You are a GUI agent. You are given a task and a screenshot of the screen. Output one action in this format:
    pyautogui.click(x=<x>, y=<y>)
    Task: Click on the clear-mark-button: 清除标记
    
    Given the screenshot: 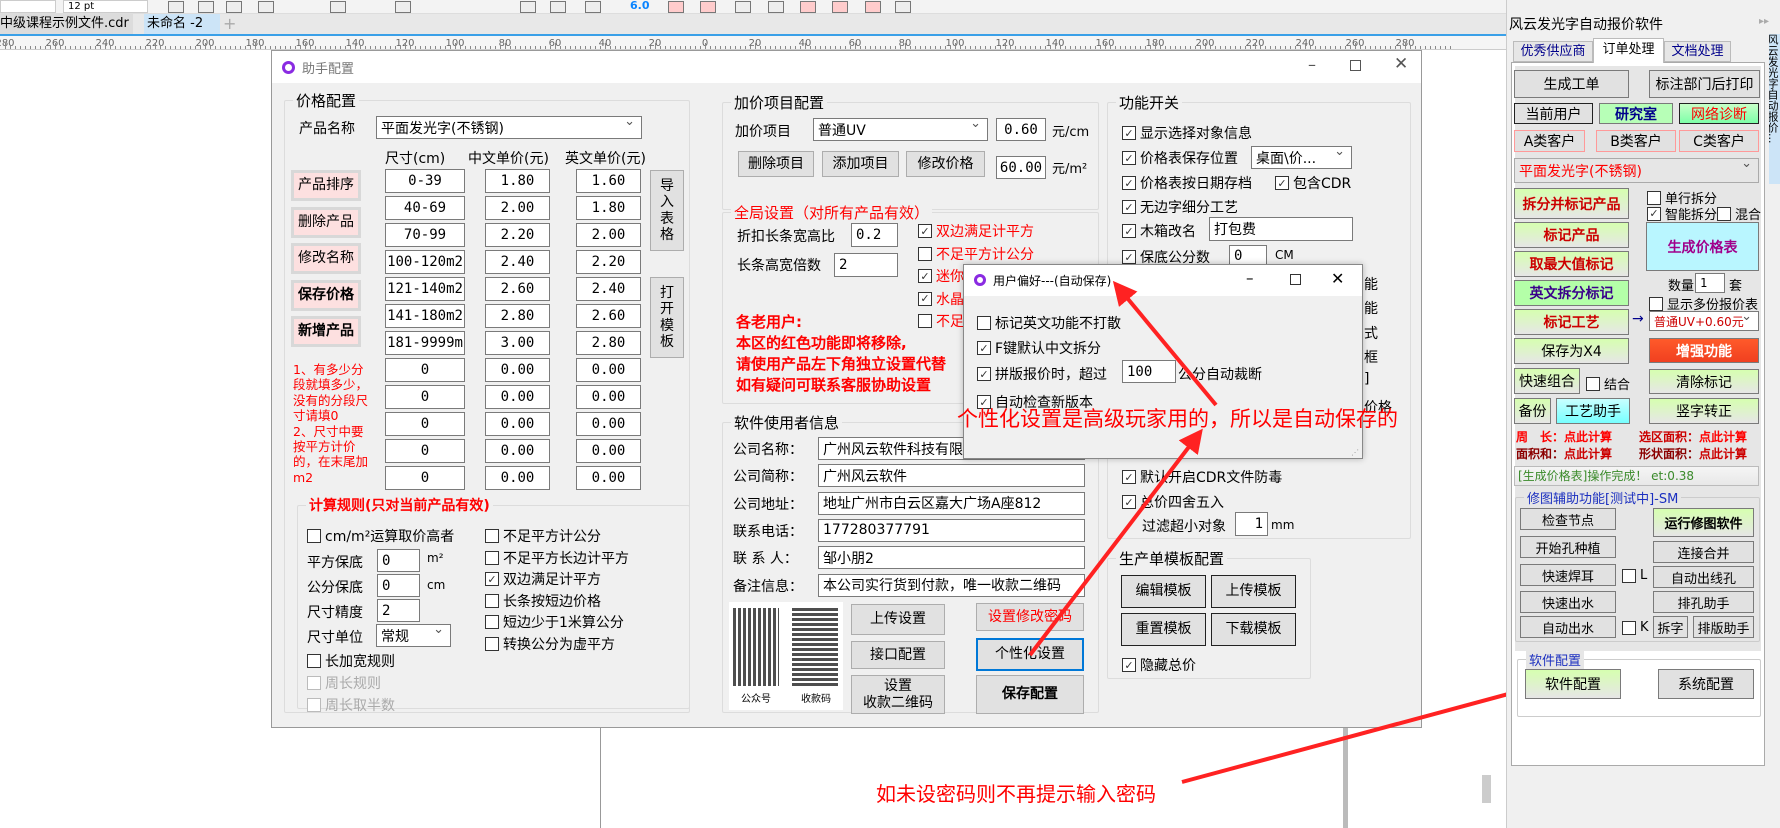 What is the action you would take?
    pyautogui.click(x=1704, y=381)
    